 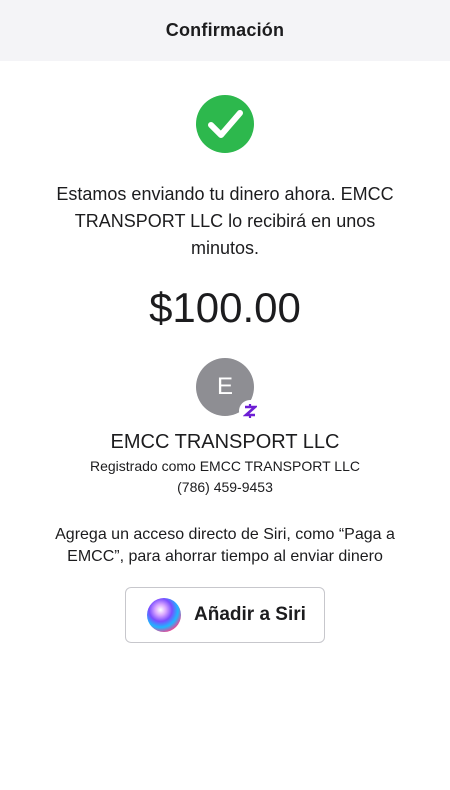 What do you see at coordinates (250, 411) in the screenshot?
I see `zelle-icon` at bounding box center [250, 411].